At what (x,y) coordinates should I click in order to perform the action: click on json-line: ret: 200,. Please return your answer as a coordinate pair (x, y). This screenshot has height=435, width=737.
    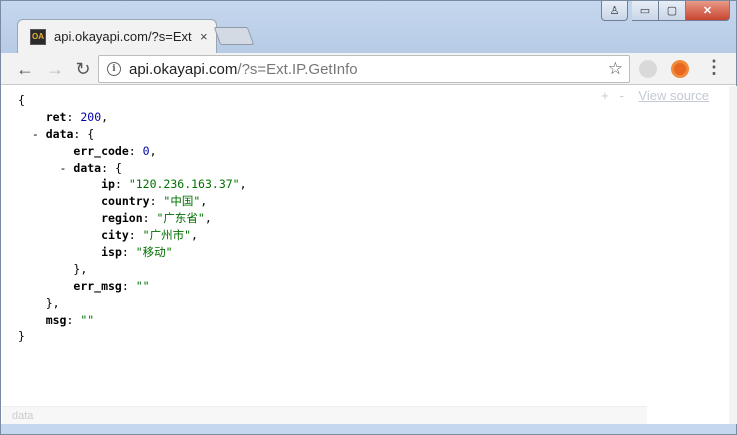
    Looking at the image, I should click on (77, 116).